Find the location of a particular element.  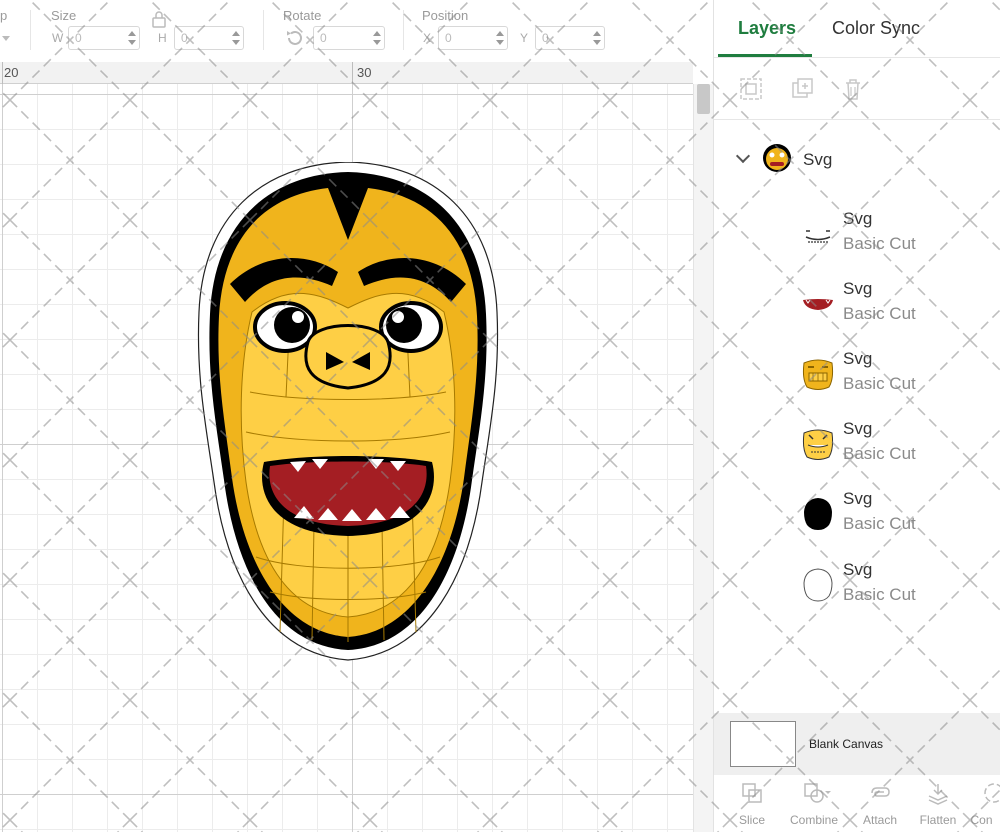

size-label: Size is located at coordinates (64, 15).